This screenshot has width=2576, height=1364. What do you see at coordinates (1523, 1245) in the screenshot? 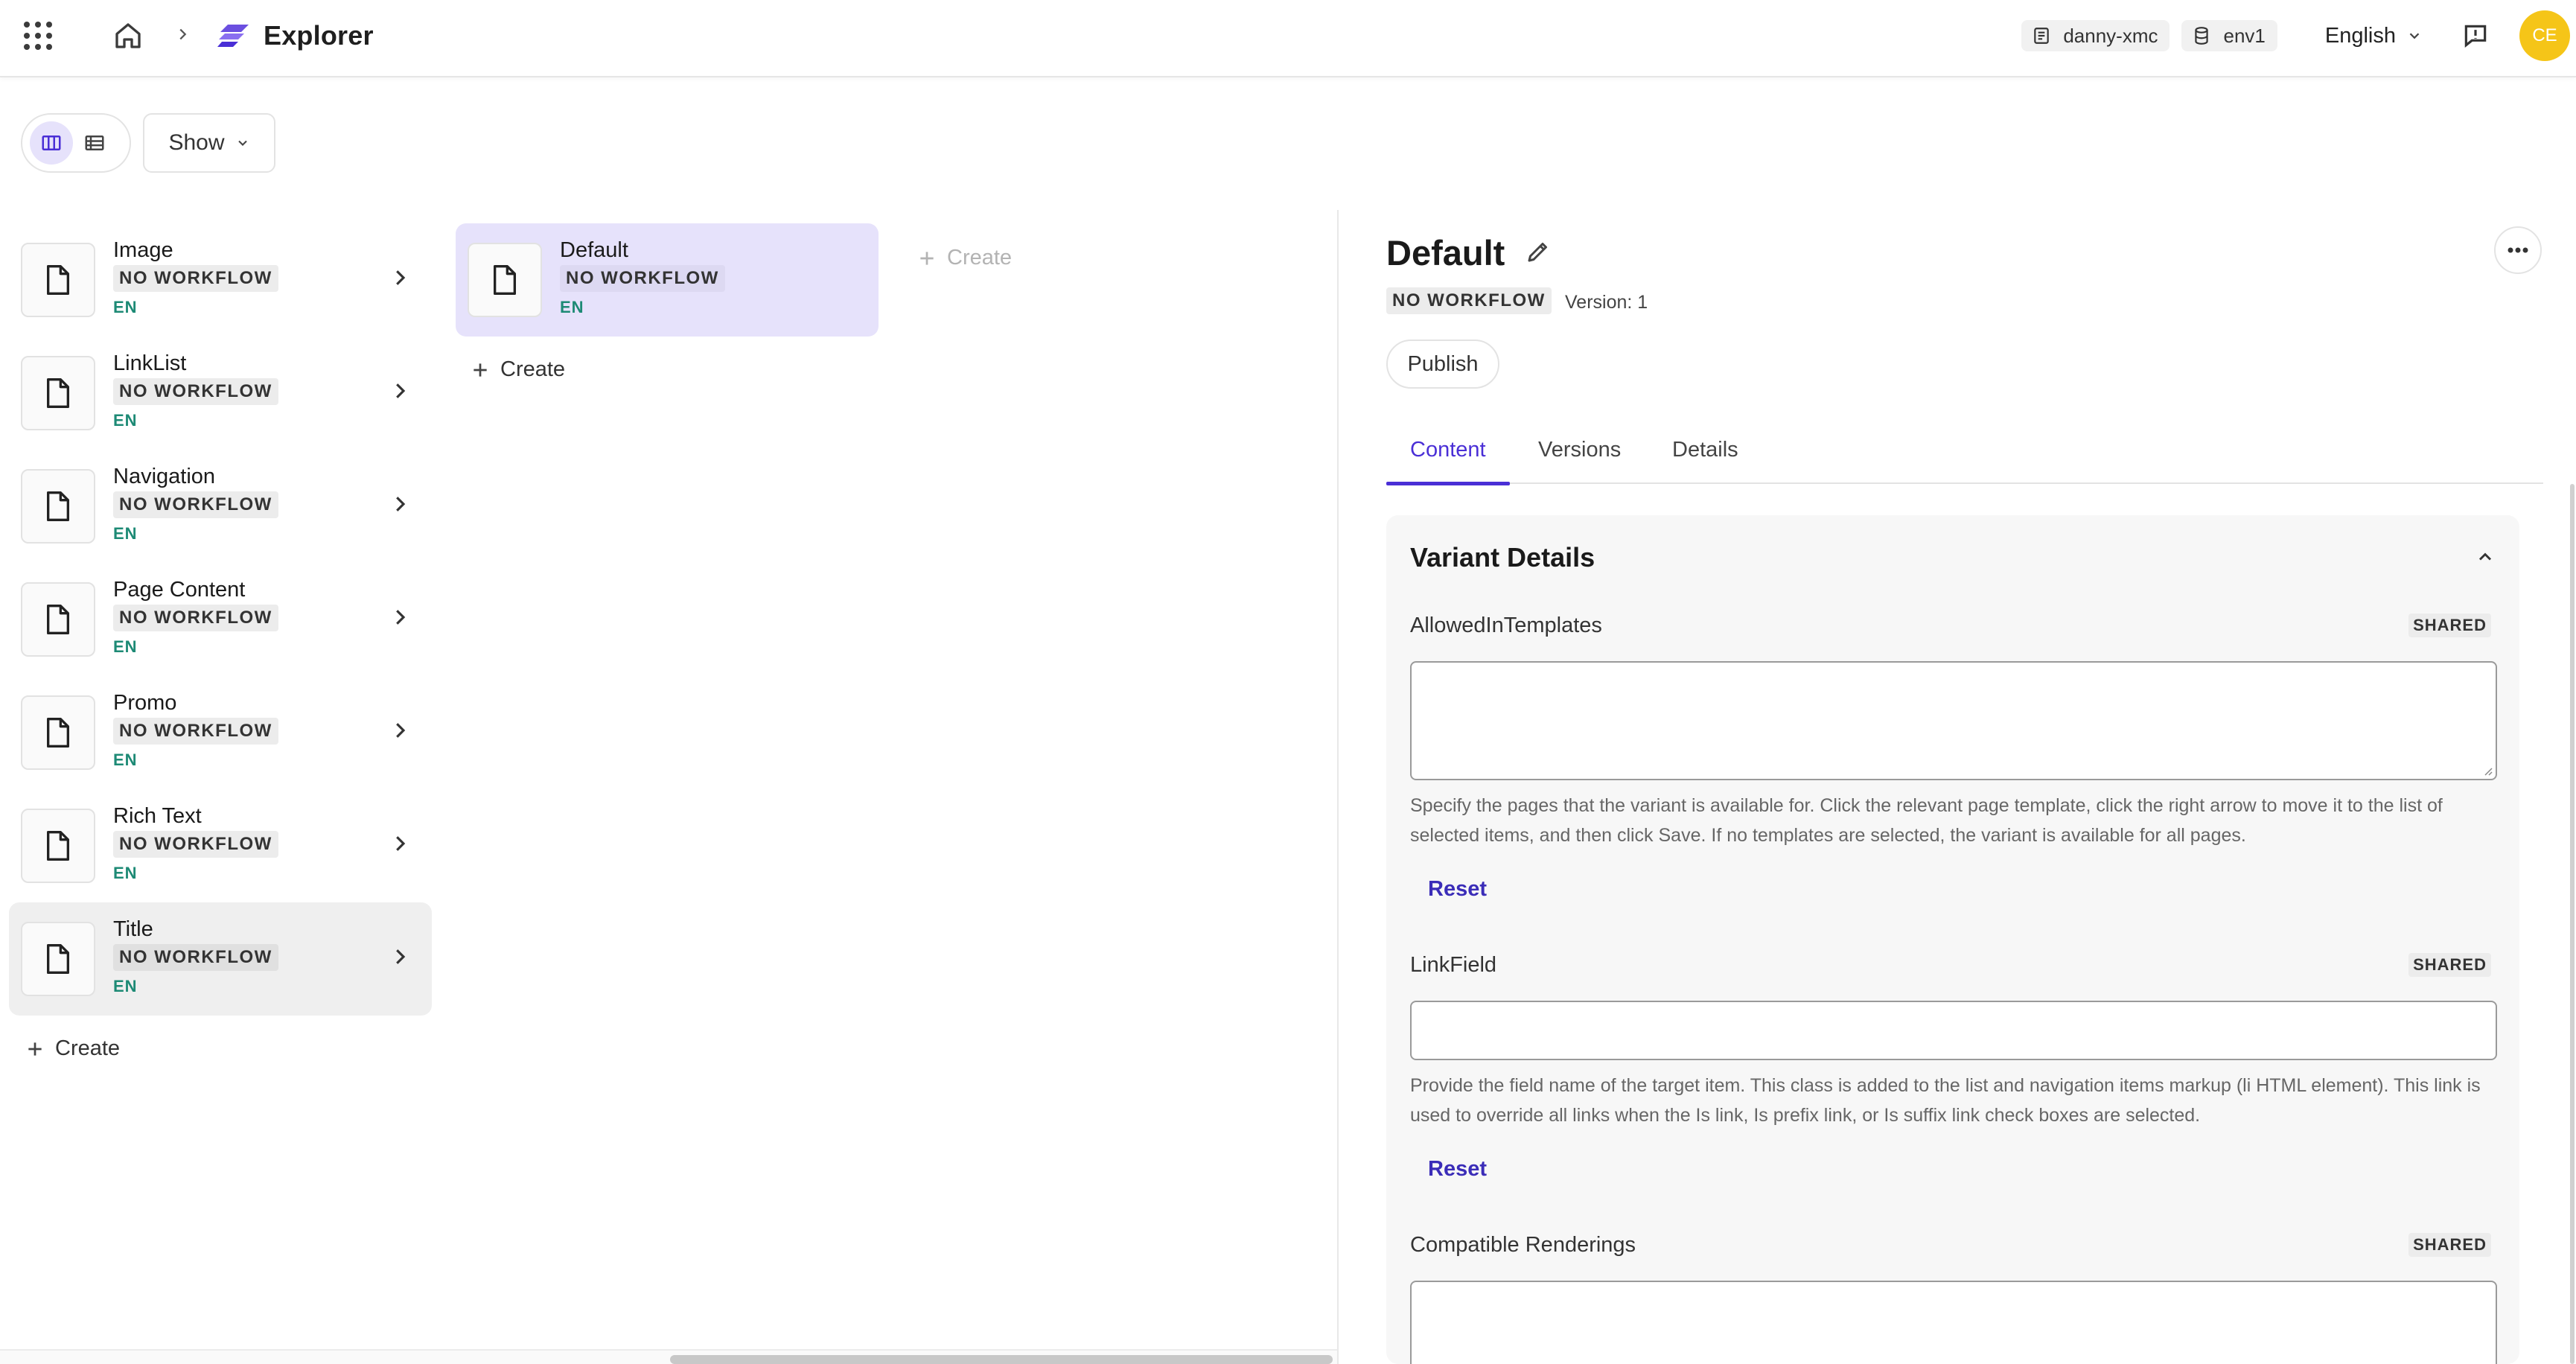
I see `field-label-compatible-renderings: Compatible Renderings` at bounding box center [1523, 1245].